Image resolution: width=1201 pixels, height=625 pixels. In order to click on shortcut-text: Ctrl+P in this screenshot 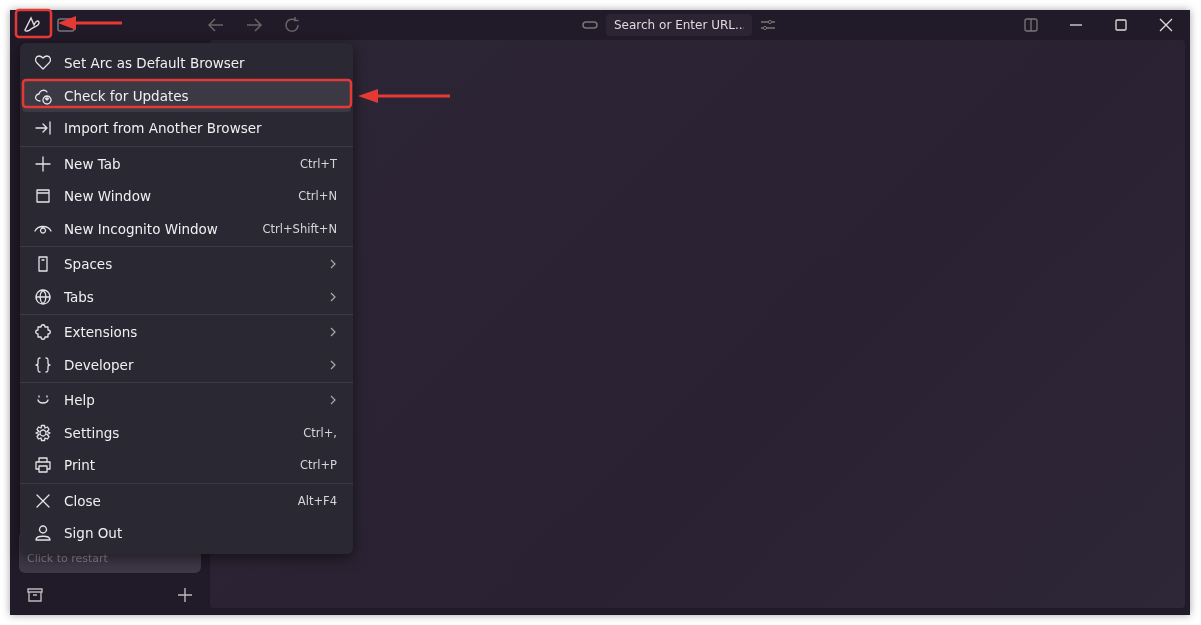, I will do `click(318, 465)`.